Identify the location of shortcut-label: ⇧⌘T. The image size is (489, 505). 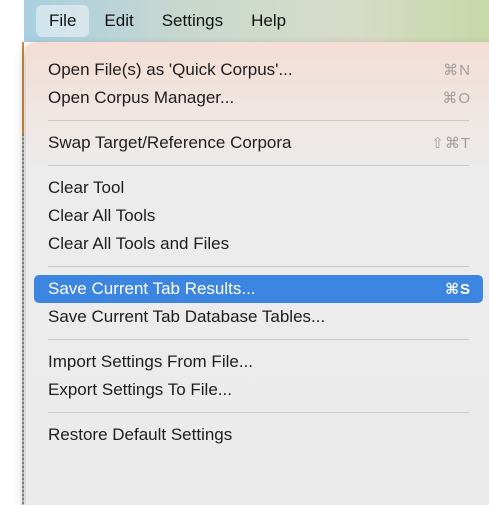
(451, 143).